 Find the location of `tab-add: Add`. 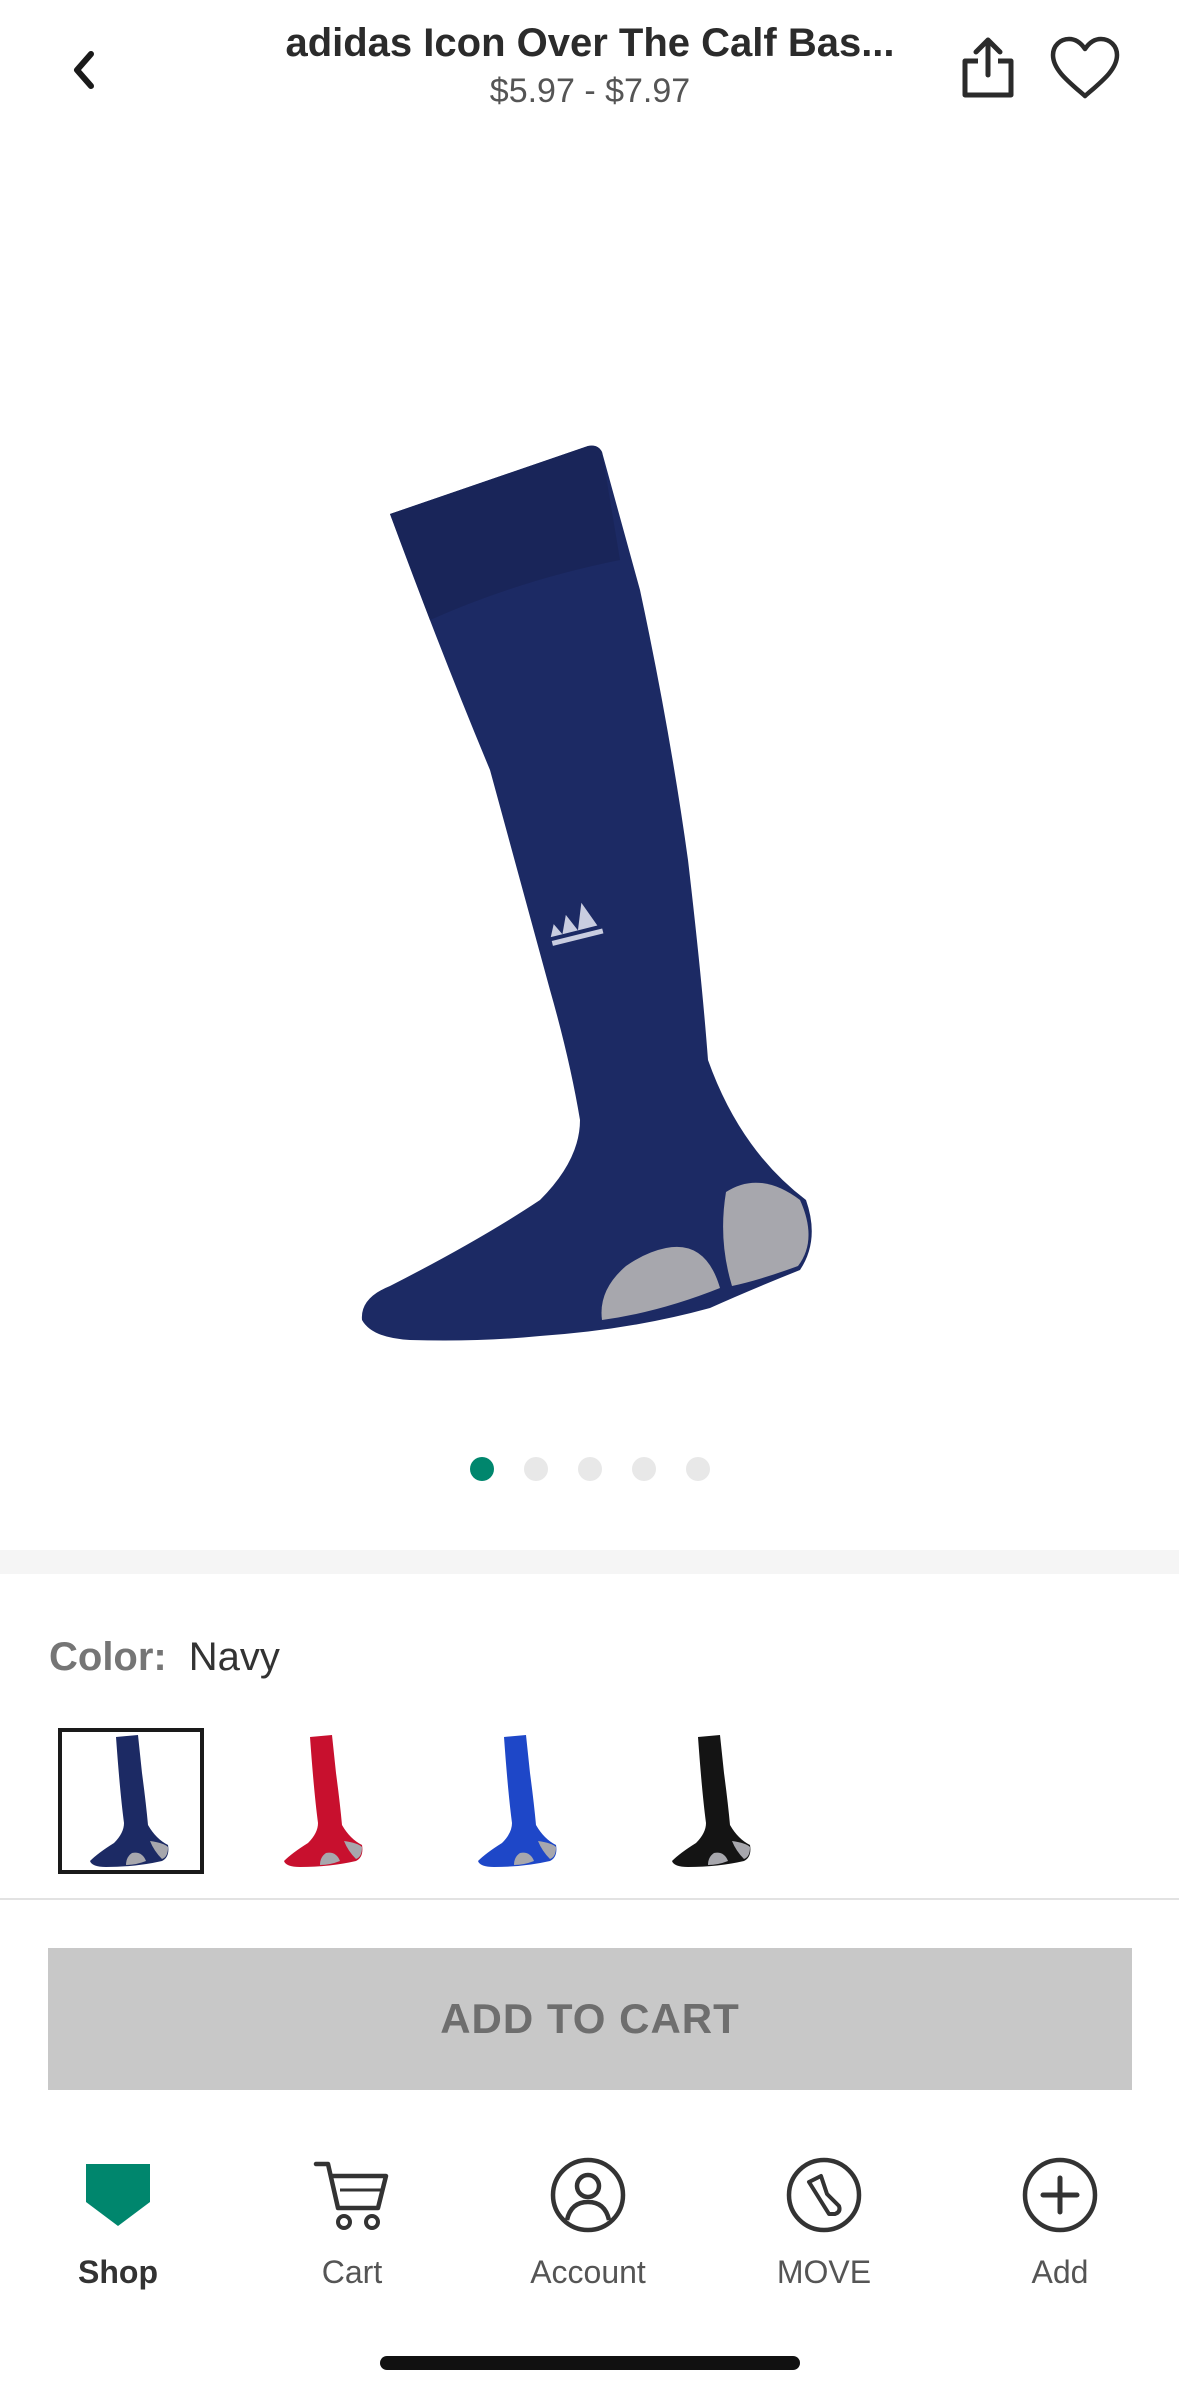

tab-add: Add is located at coordinates (1060, 2221).